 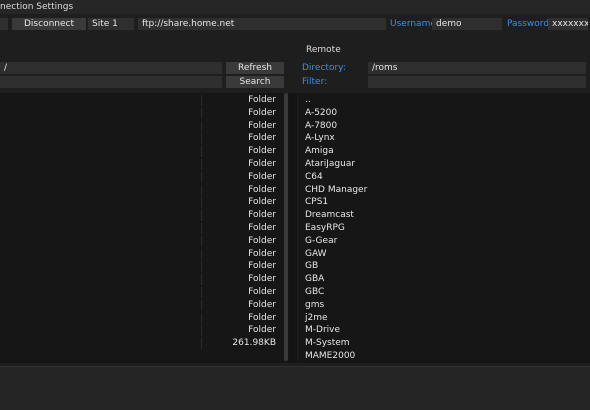 I want to click on password-label: Password:, so click(x=530, y=24).